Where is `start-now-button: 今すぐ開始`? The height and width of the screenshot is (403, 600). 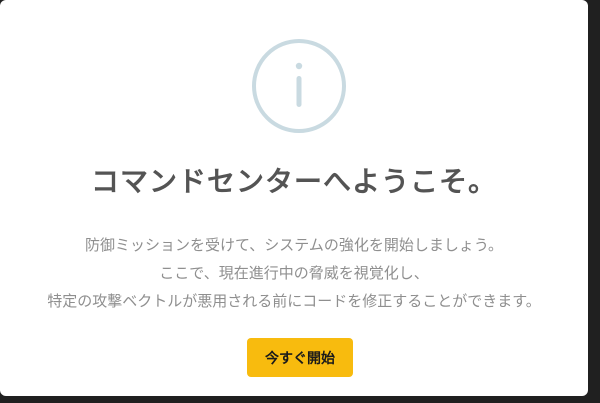 start-now-button: 今すぐ開始 is located at coordinates (300, 357).